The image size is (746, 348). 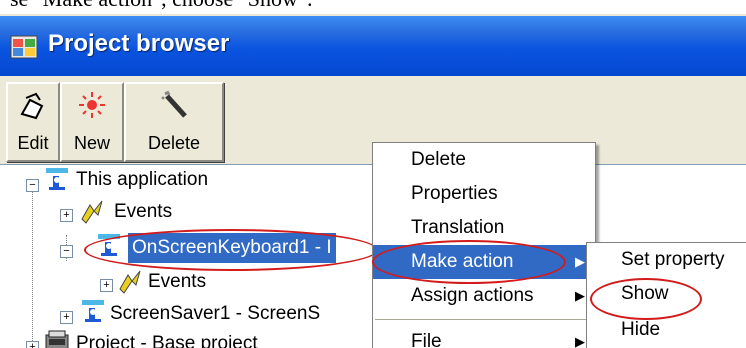 I want to click on menu-item-make-action-label: Make action, so click(x=462, y=261).